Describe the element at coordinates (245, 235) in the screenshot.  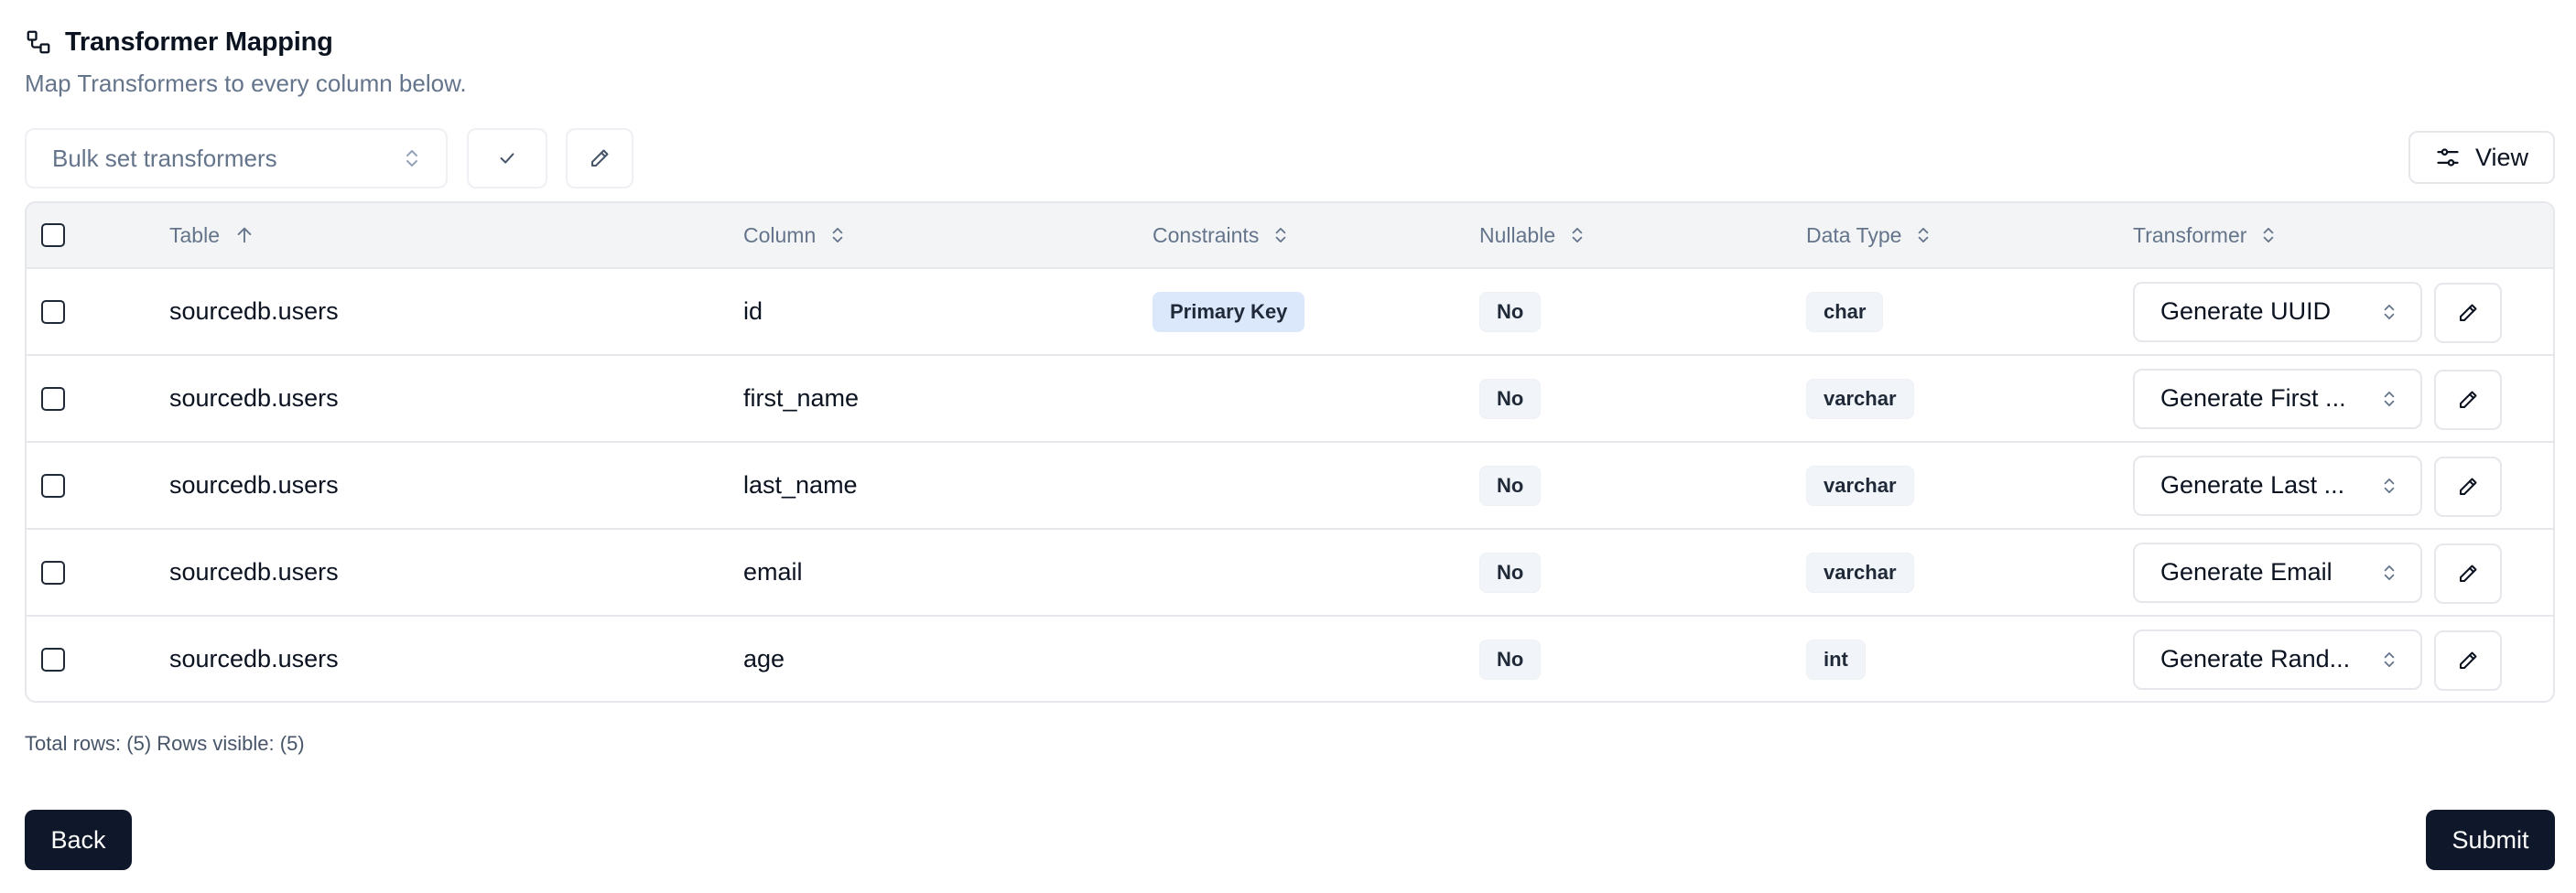
I see `arrow-up-icon` at that location.